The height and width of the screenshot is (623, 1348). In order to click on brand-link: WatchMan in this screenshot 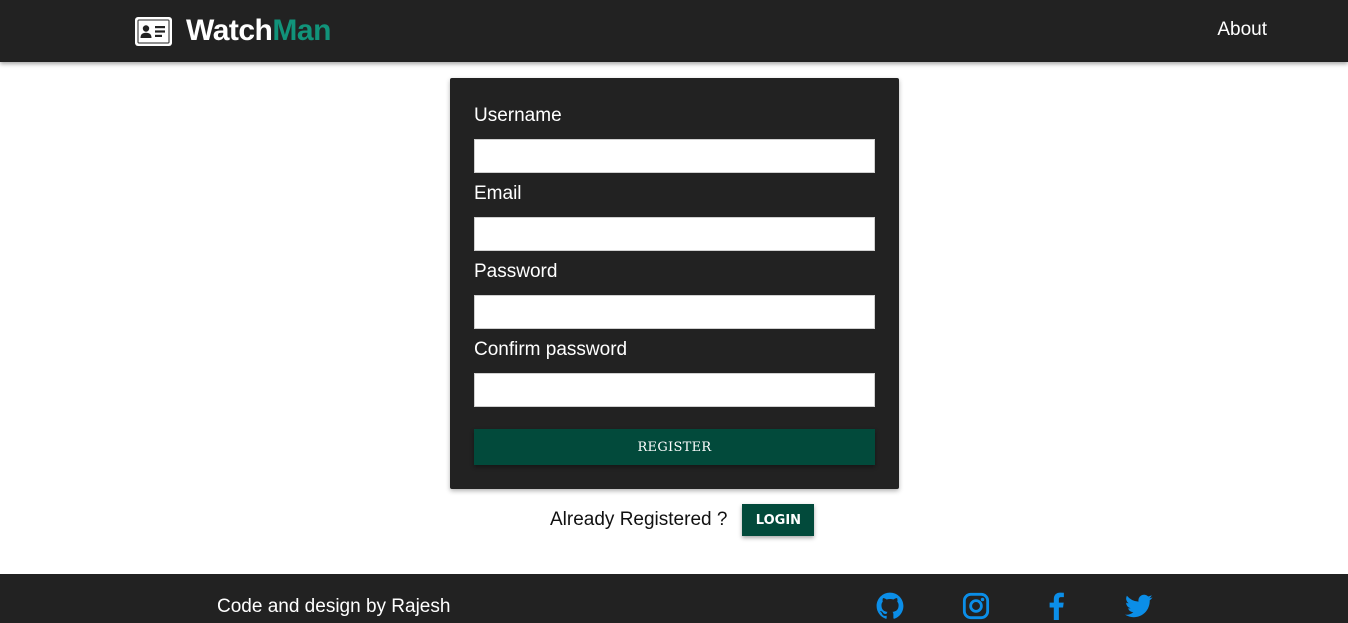, I will do `click(233, 31)`.